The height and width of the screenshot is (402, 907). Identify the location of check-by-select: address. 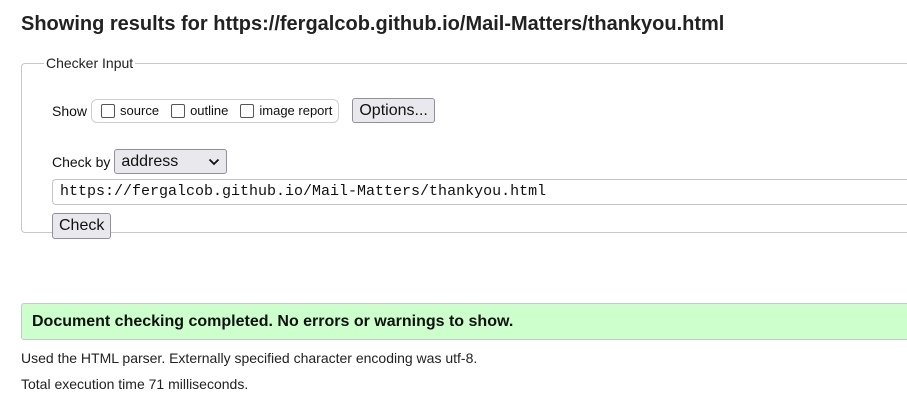
(171, 161).